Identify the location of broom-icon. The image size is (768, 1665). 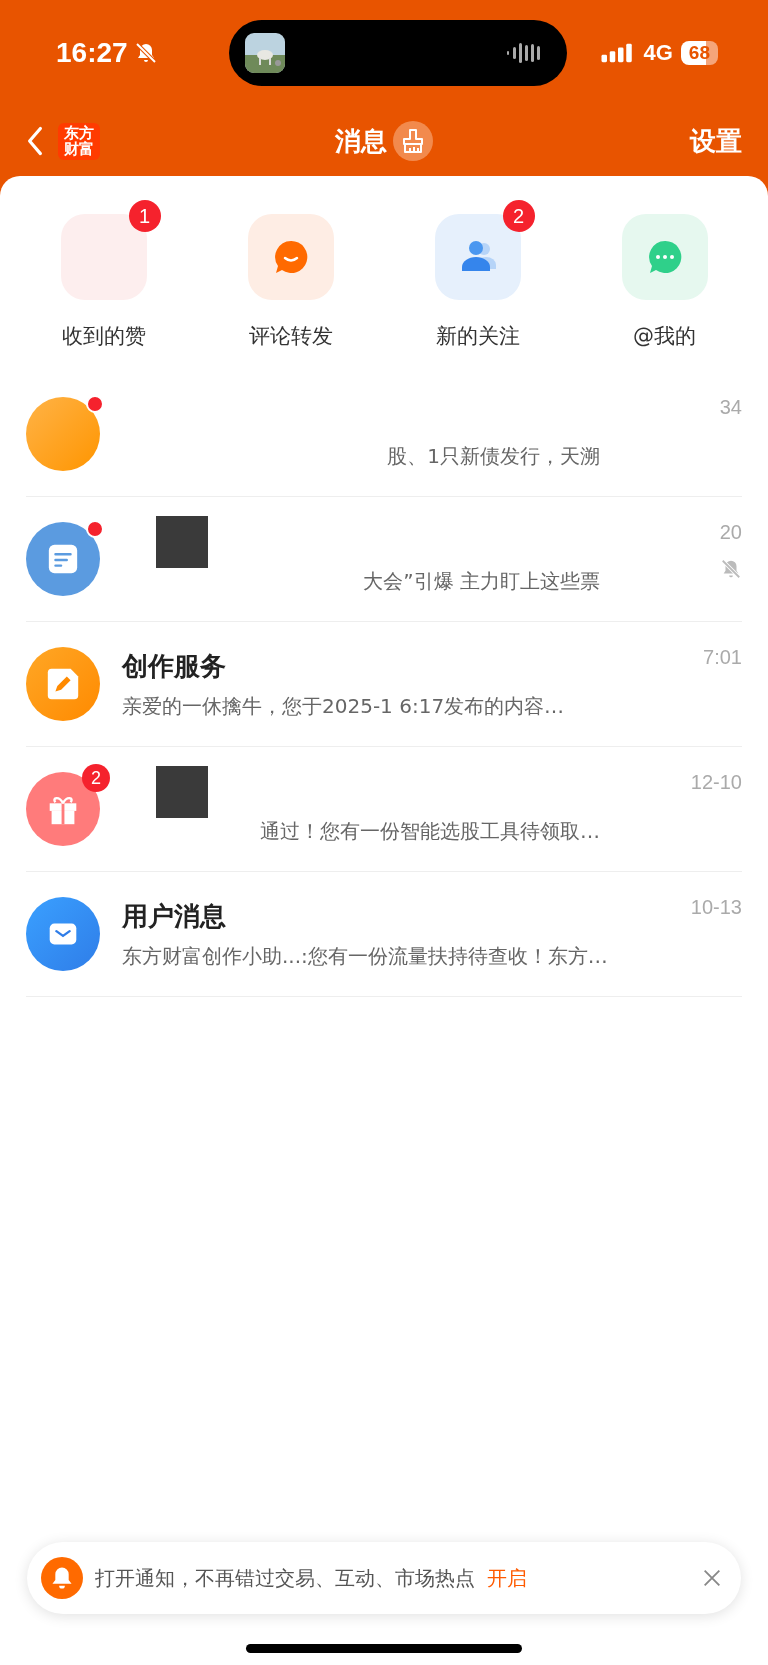
(413, 141).